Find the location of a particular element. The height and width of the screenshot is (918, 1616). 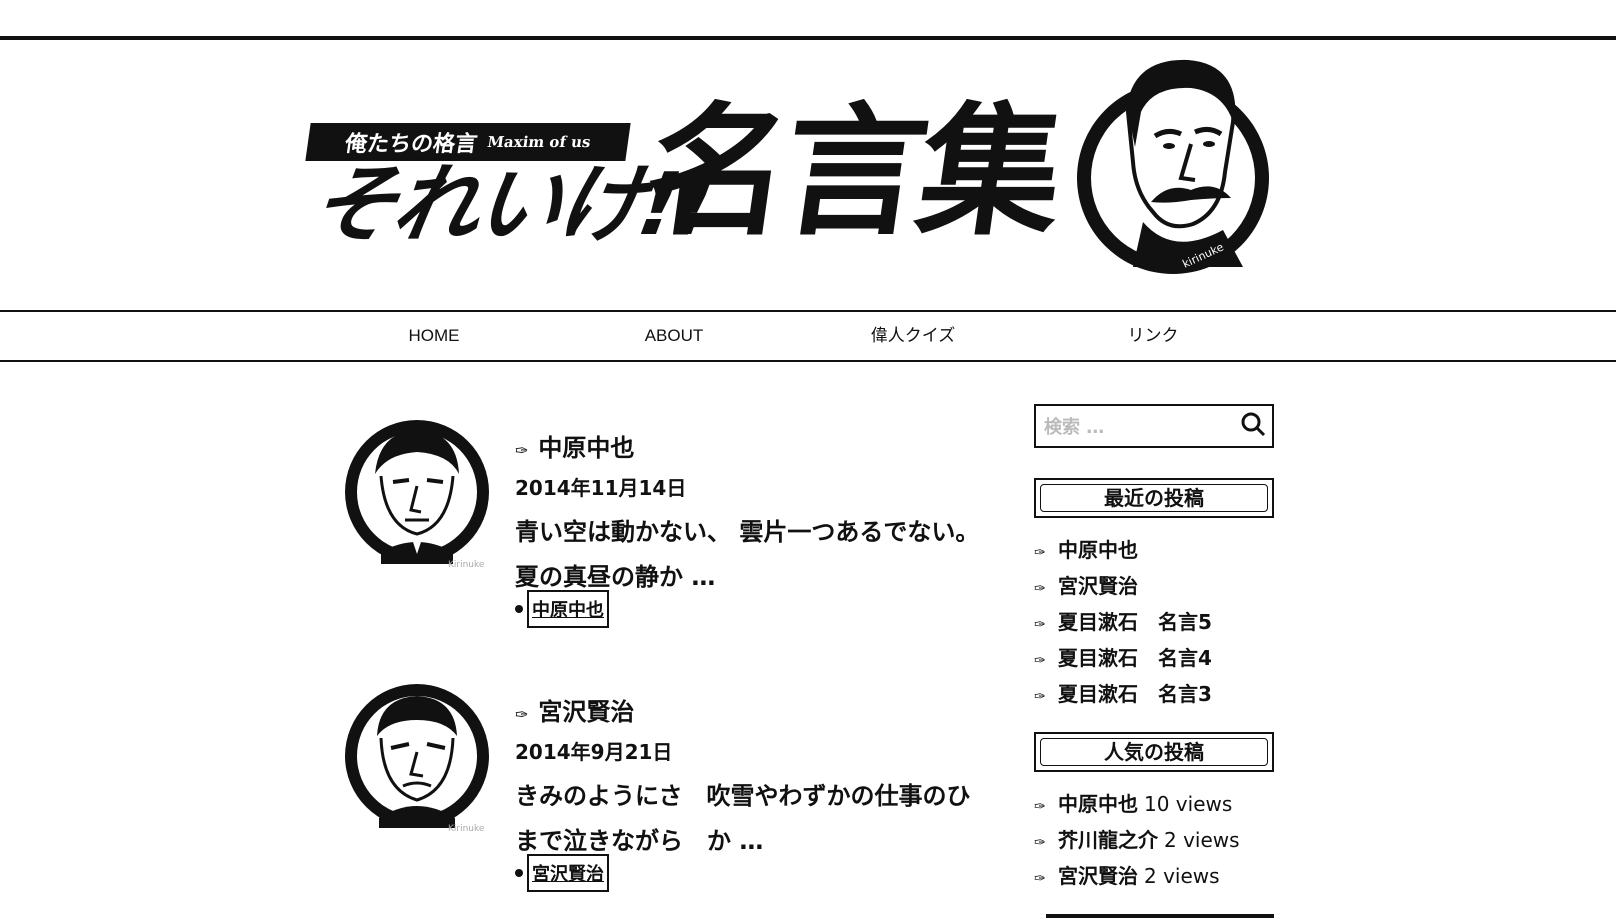

view-count: 10 views is located at coordinates (1188, 804).